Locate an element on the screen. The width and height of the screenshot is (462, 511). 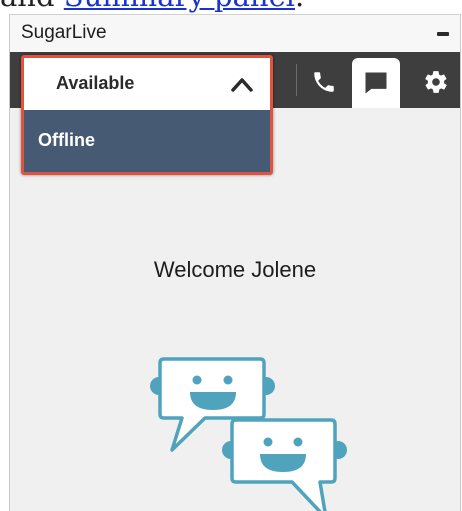
document-text-suffix: . is located at coordinates (299, 6).